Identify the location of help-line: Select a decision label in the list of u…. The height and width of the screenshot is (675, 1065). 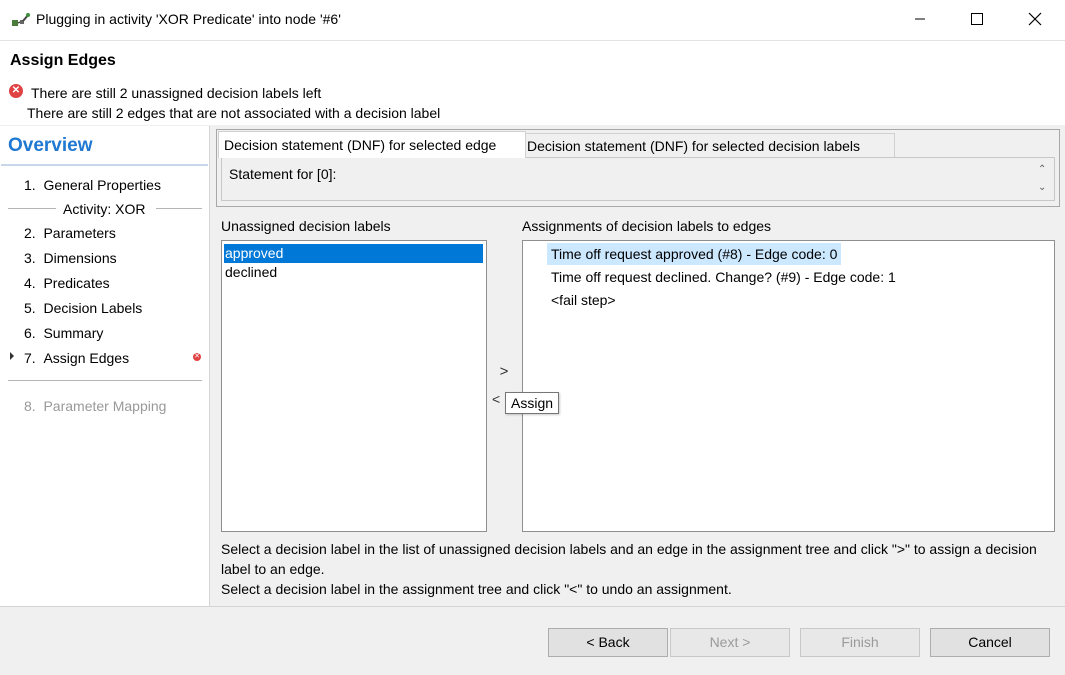
(629, 559).